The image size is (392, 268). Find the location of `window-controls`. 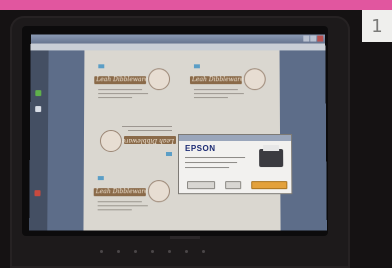

window-controls is located at coordinates (313, 39).